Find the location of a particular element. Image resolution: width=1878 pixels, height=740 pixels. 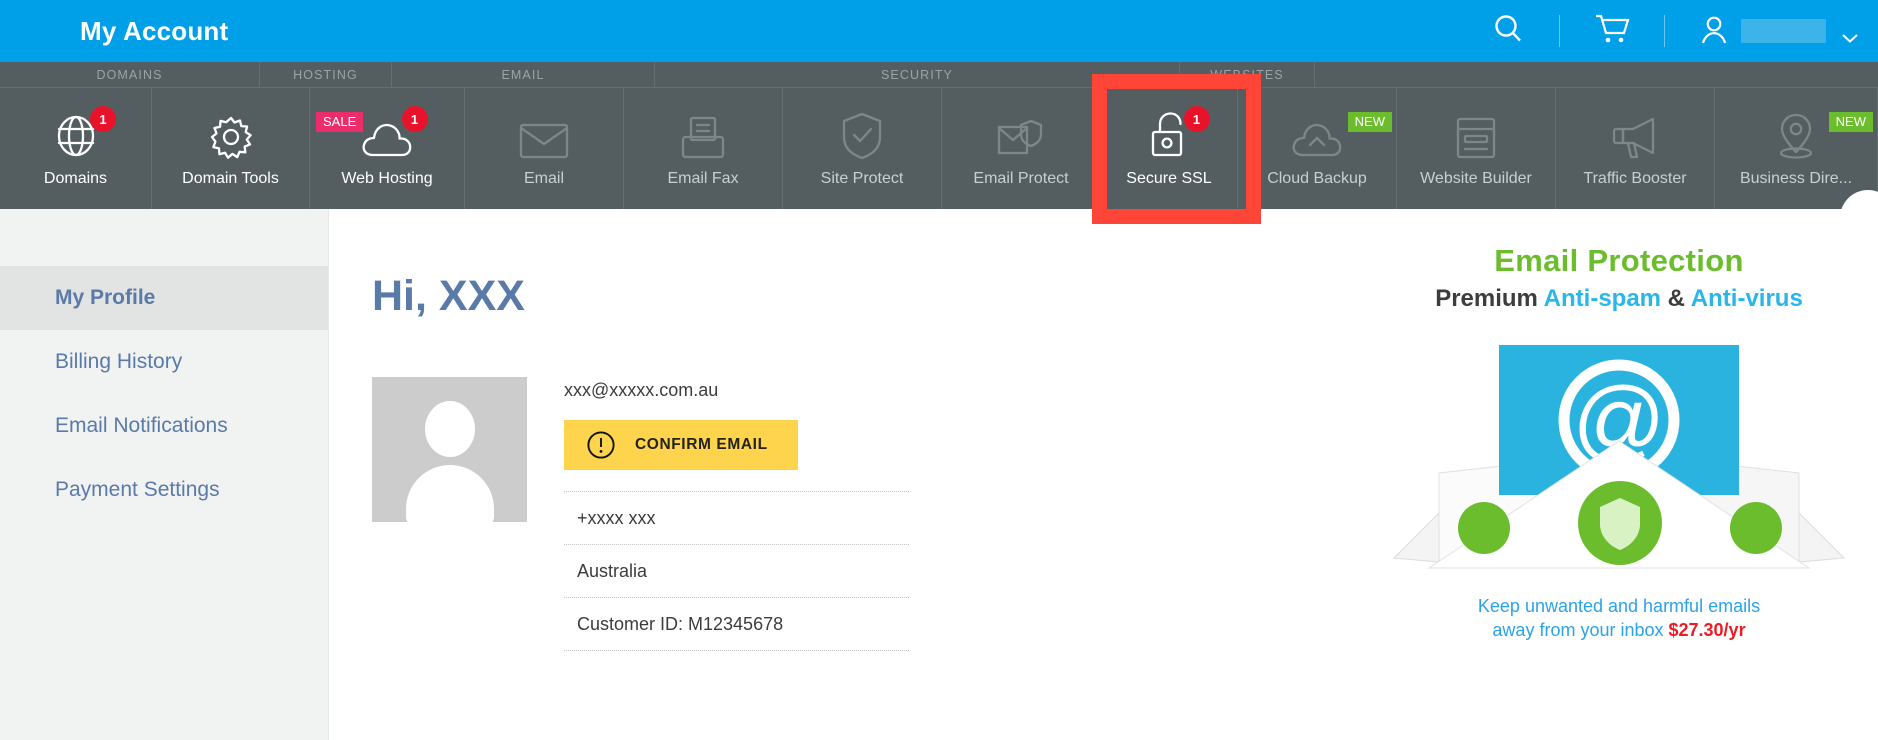

promo-title: Email Protection is located at coordinates (1619, 260).